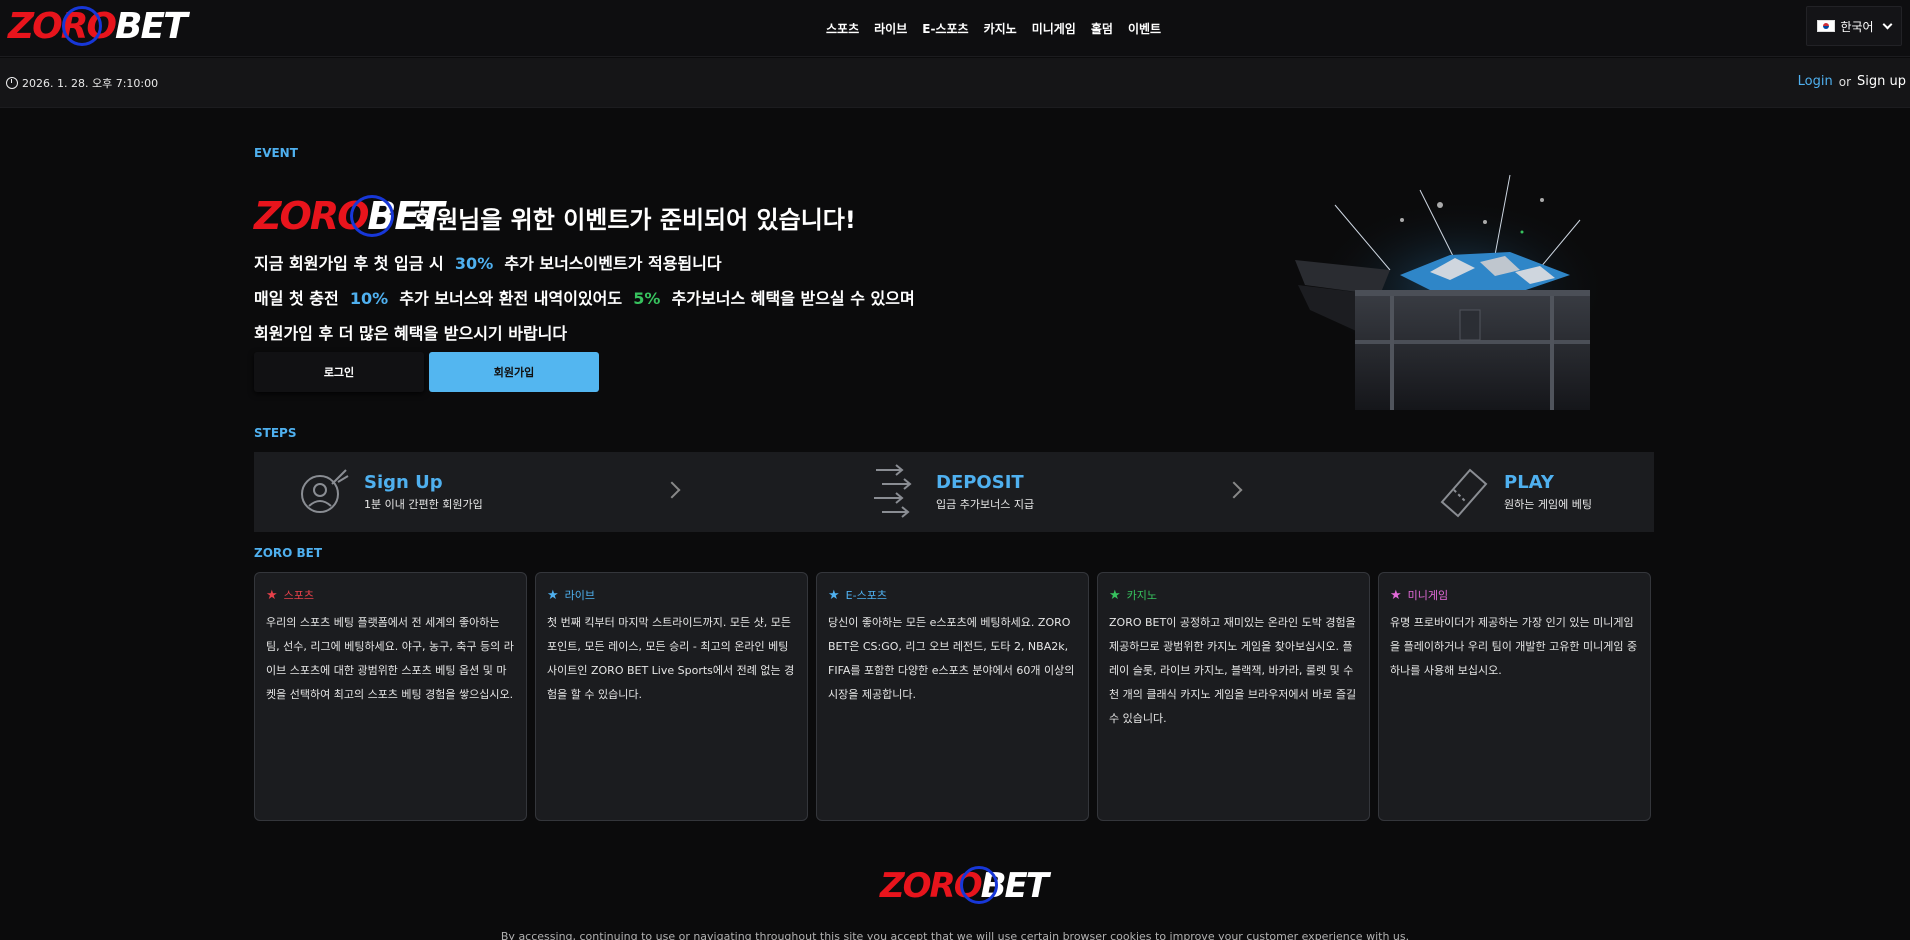 The image size is (1910, 940). What do you see at coordinates (979, 885) in the screenshot?
I see `footer-logo-ring-icon` at bounding box center [979, 885].